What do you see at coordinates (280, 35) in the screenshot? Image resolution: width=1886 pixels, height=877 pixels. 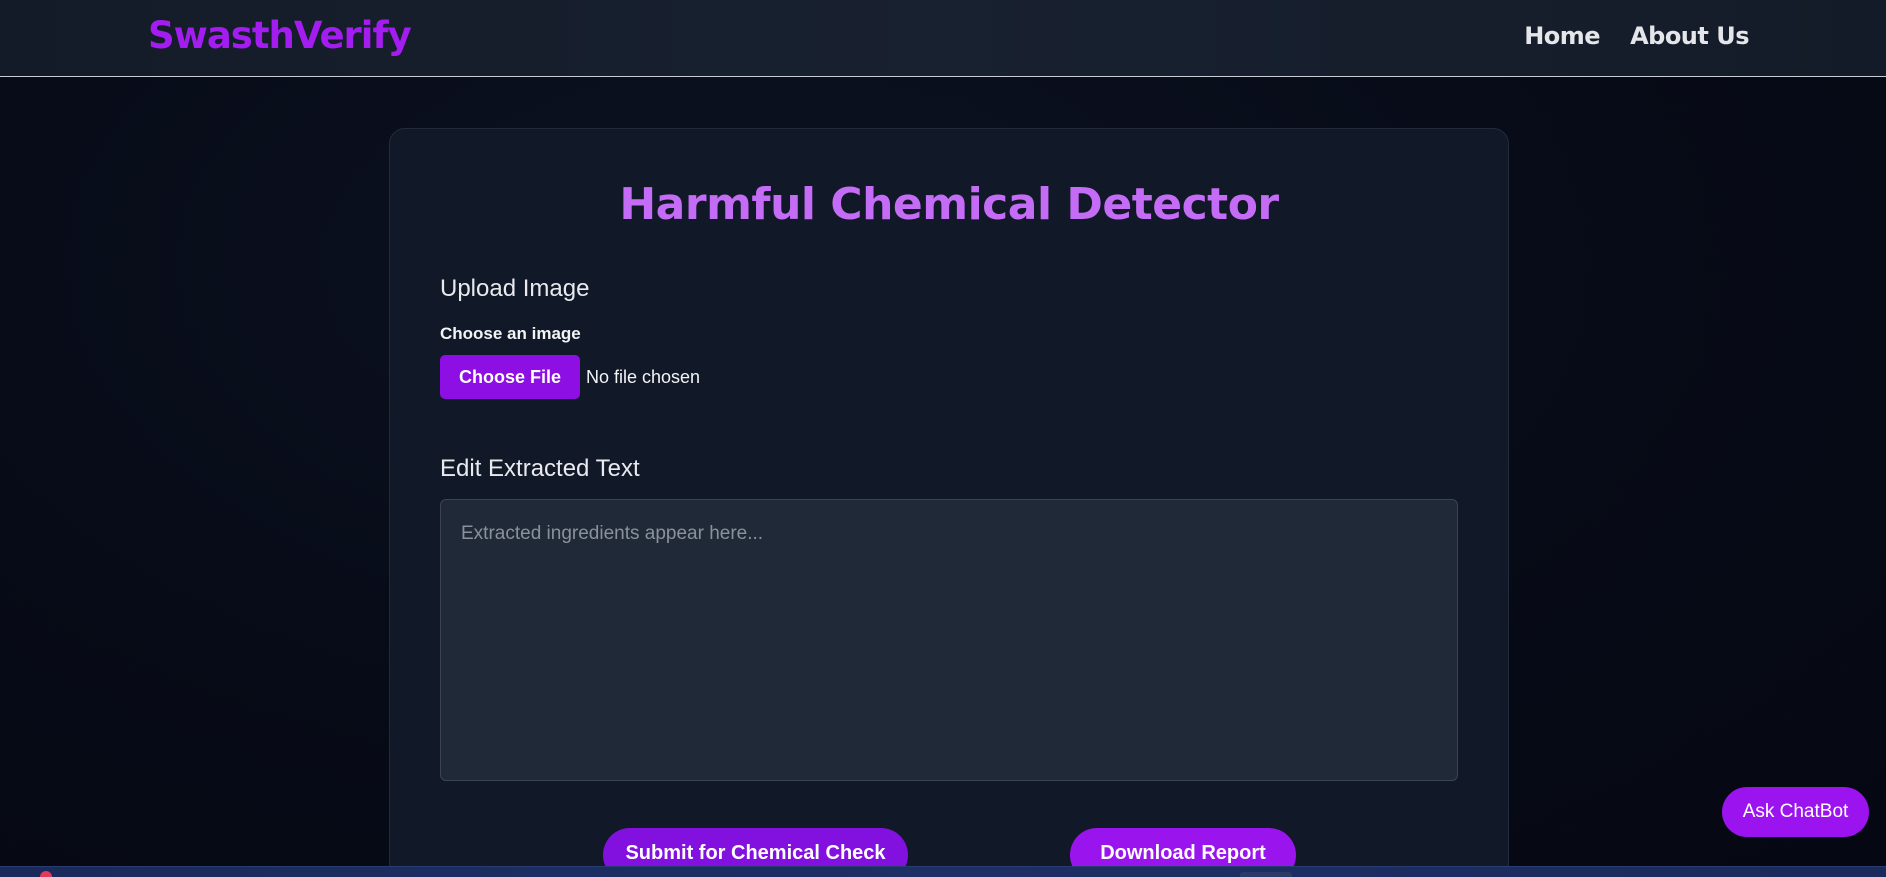 I see `brand-logo: SwasthVerify` at bounding box center [280, 35].